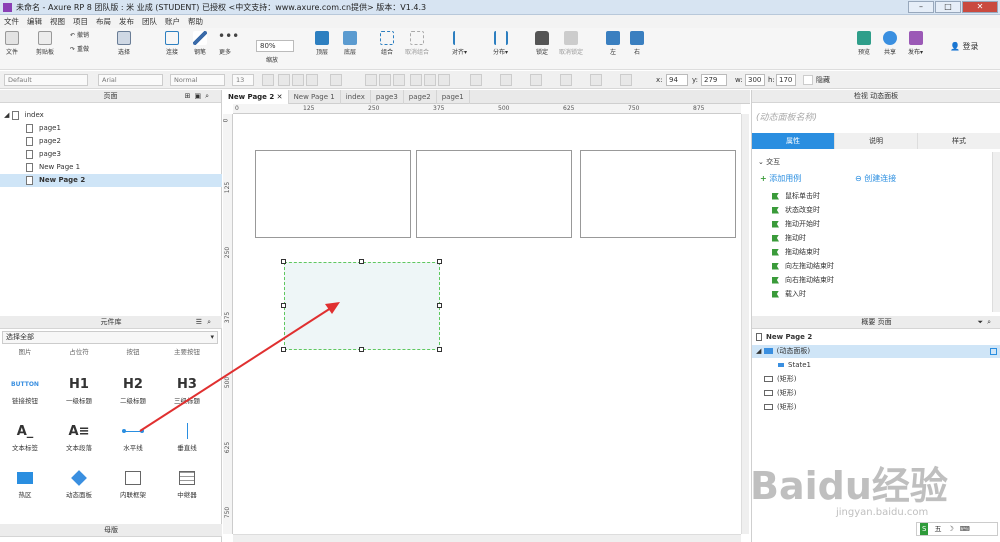 Image resolution: width=1000 pixels, height=542 pixels. I want to click on arrow-style-button, so click(596, 80).